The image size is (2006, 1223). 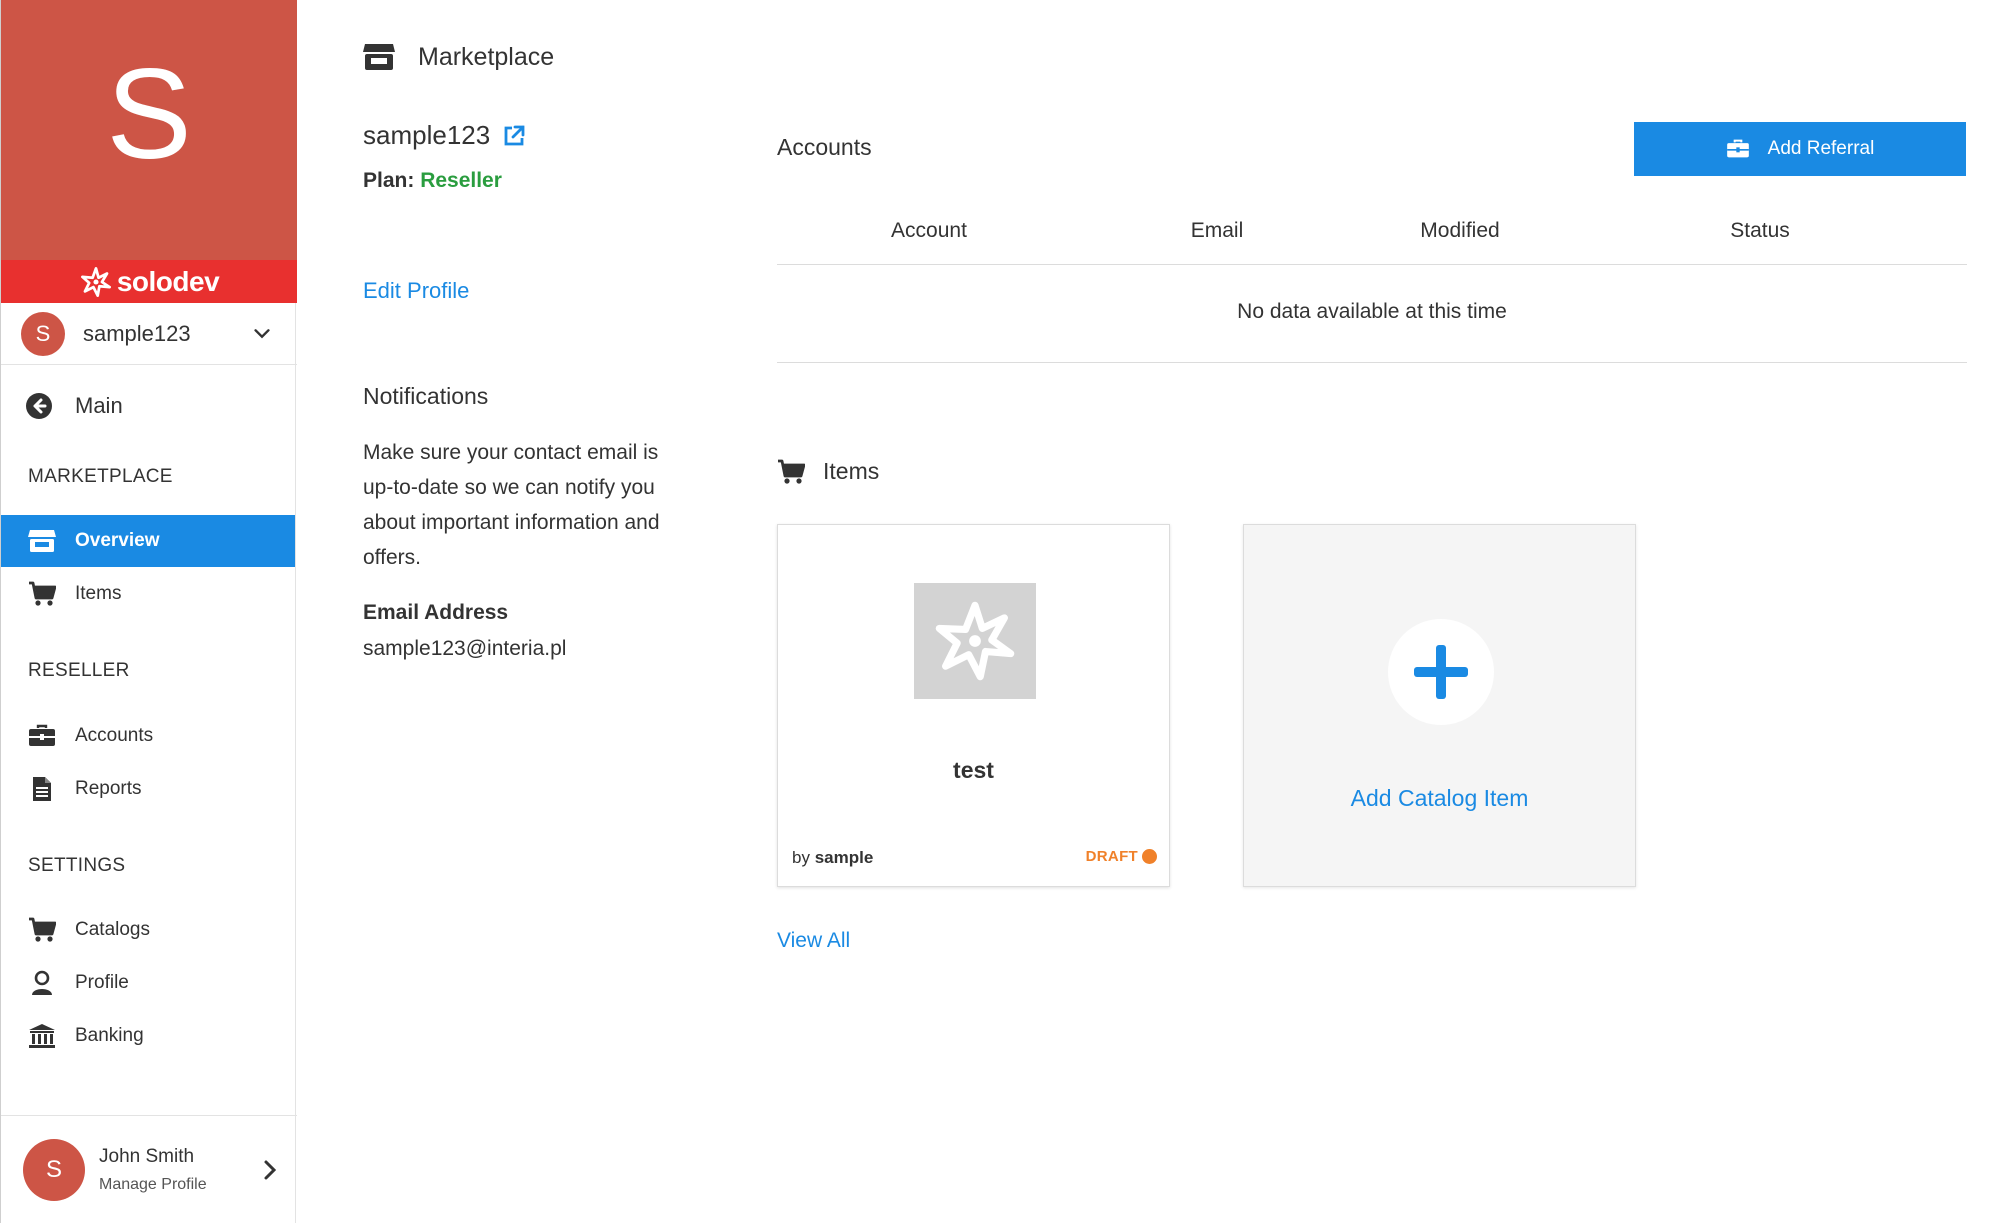 I want to click on sidebar-item-items: Items, so click(x=148, y=594).